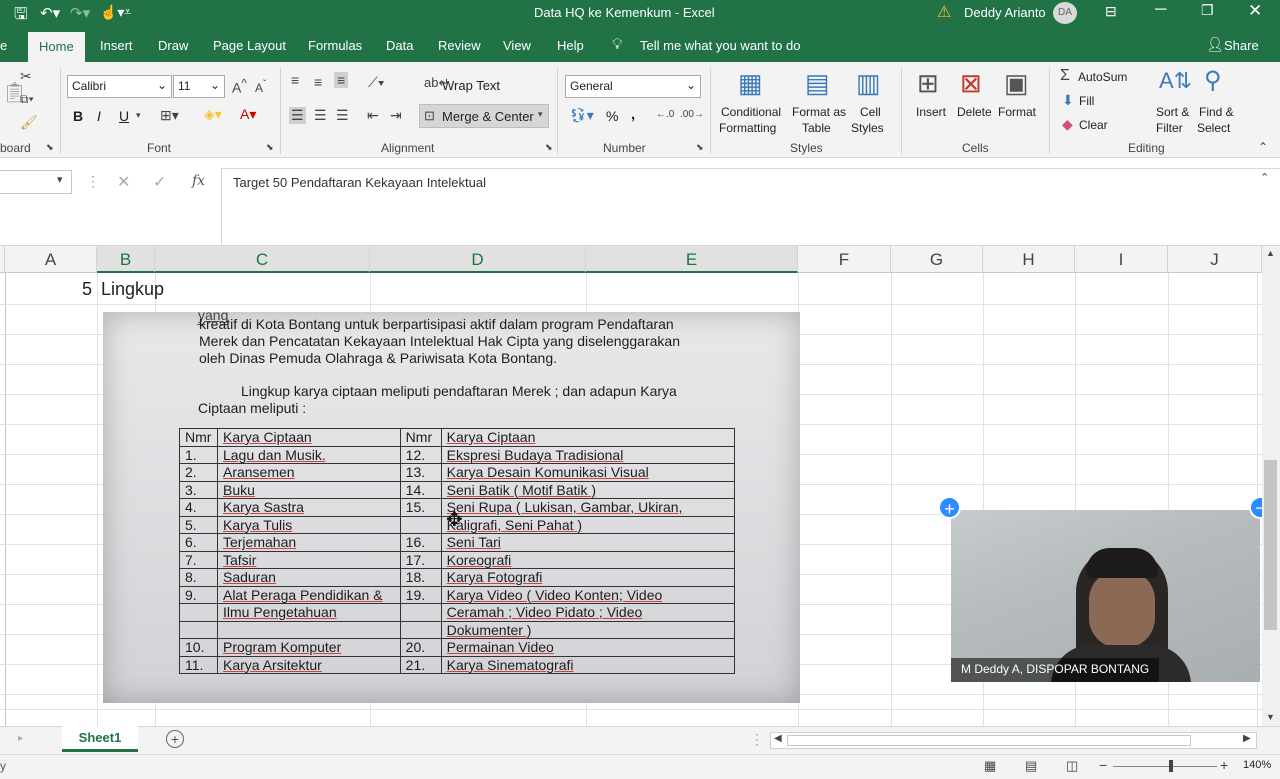  What do you see at coordinates (747, 128) in the screenshot?
I see `conditional-formatting-label2: Formatting` at bounding box center [747, 128].